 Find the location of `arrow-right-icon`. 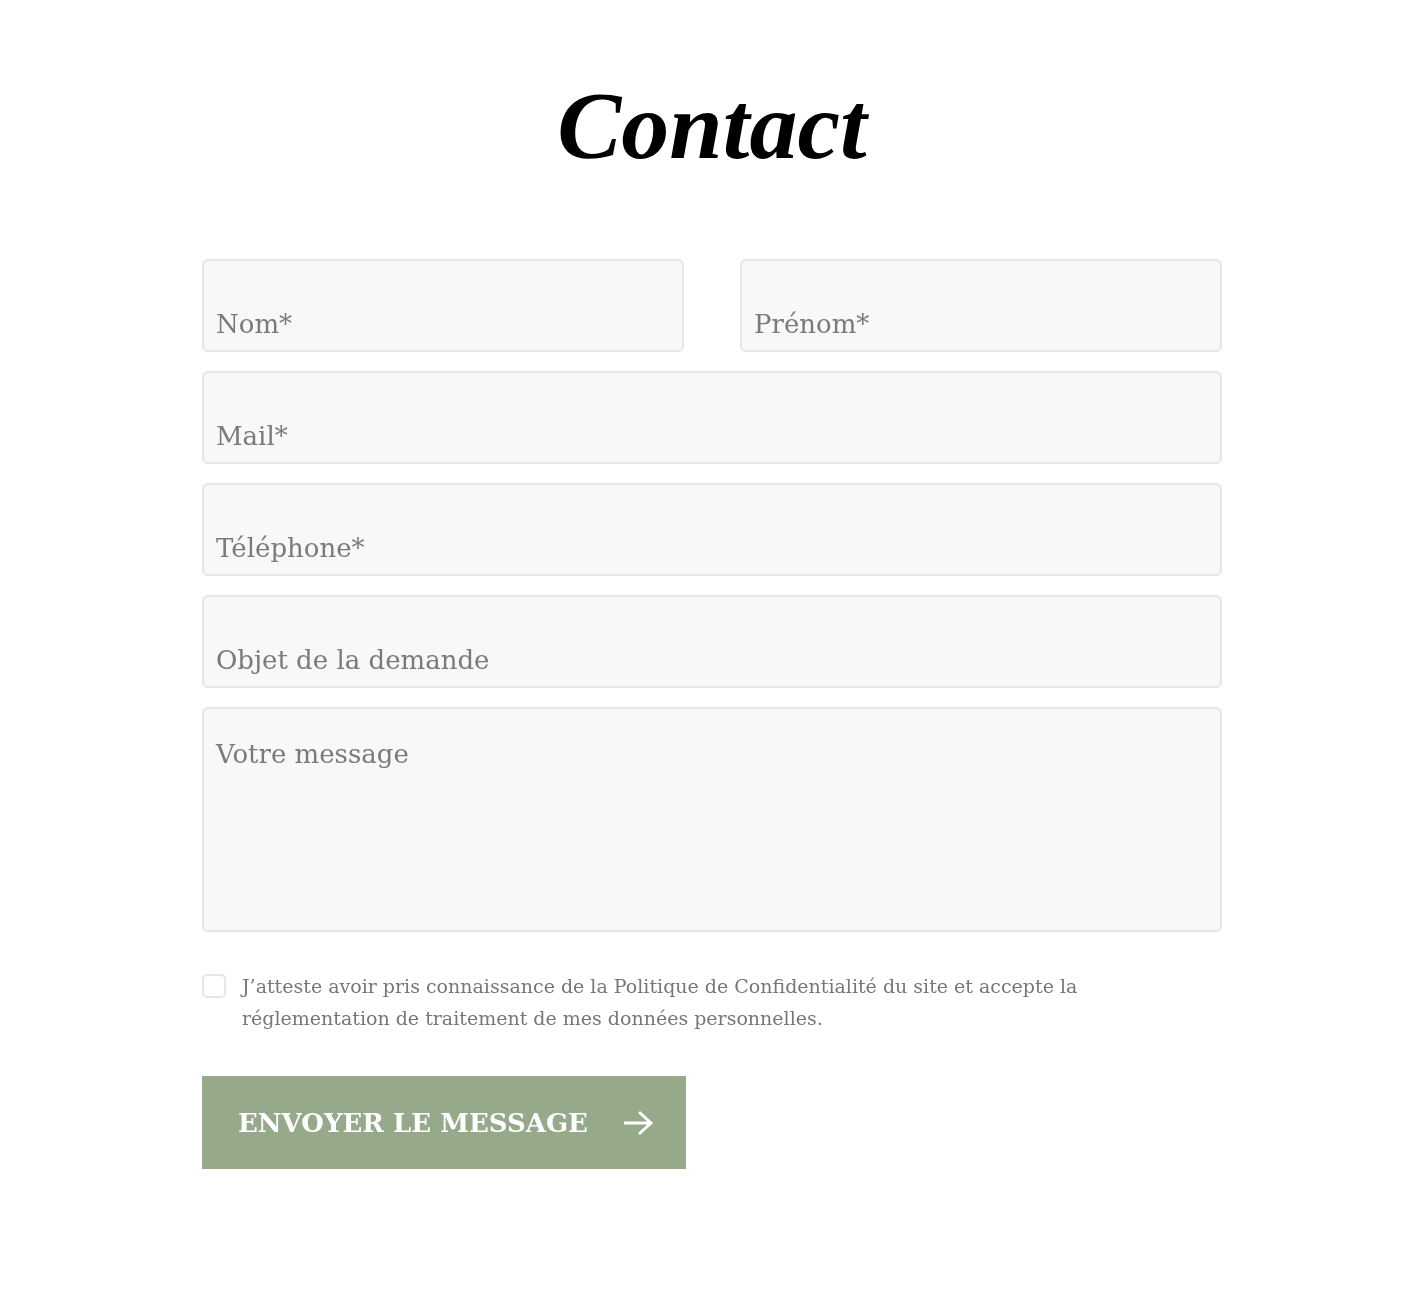

arrow-right-icon is located at coordinates (637, 1122).